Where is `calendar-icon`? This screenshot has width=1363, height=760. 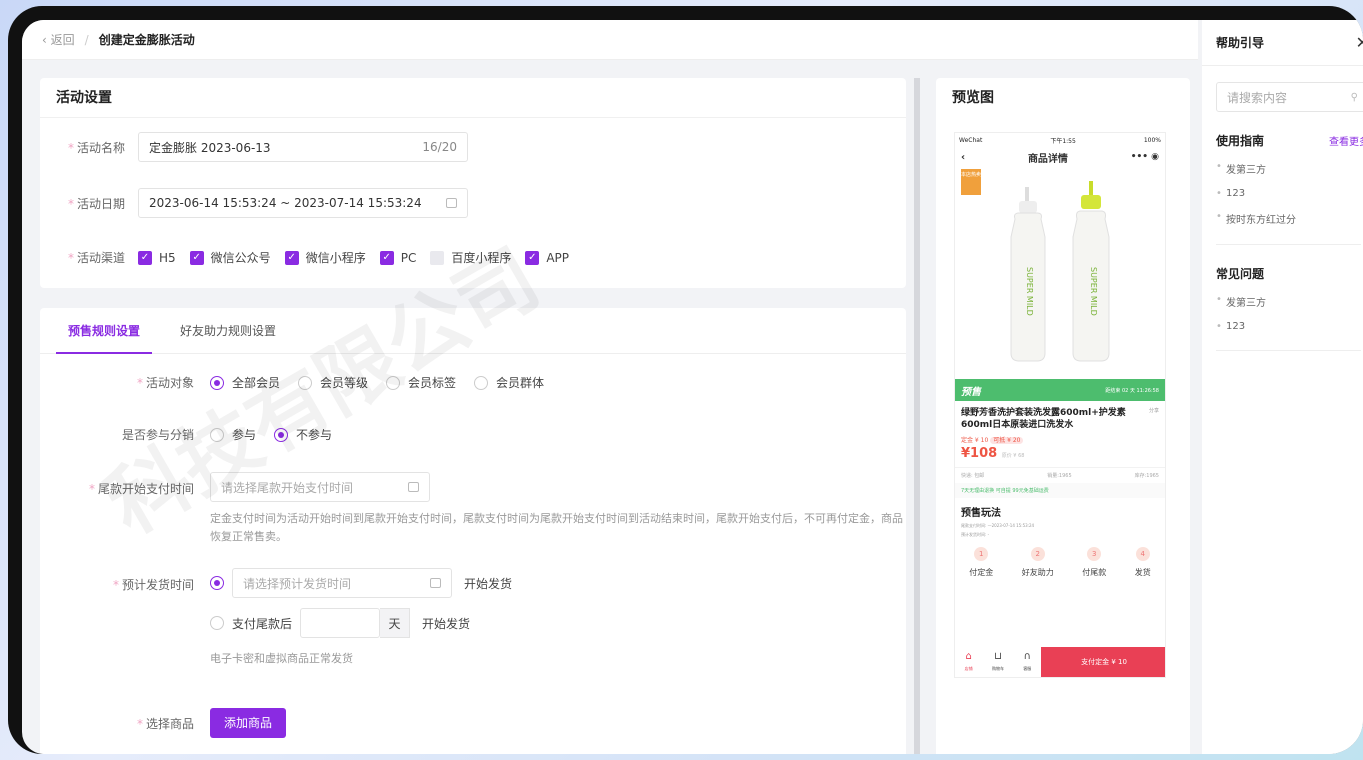
calendar-icon is located at coordinates (451, 203).